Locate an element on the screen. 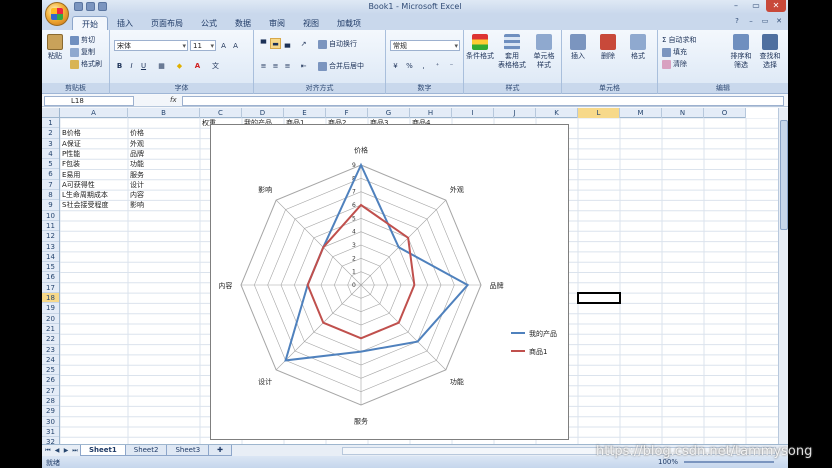 The image size is (832, 468). sheet-tab-2: Sheet2 is located at coordinates (146, 450).